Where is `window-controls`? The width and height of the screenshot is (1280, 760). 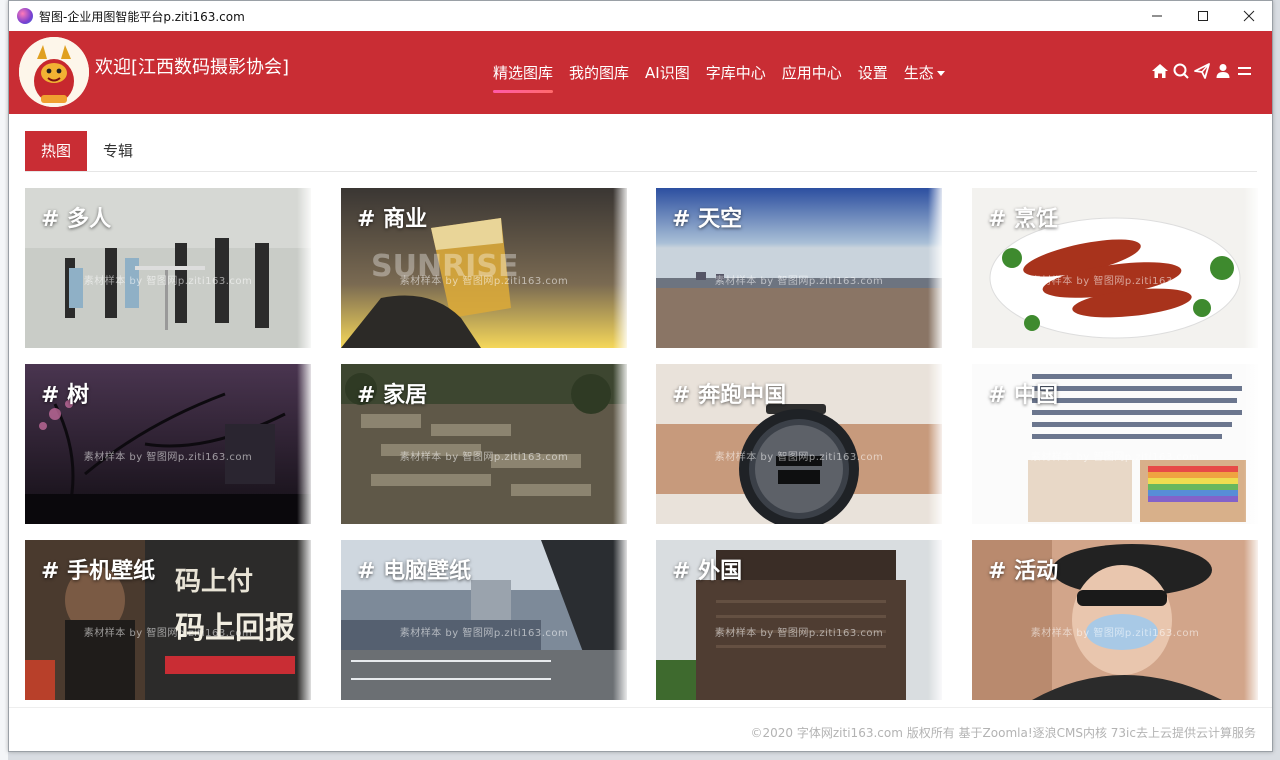
window-controls is located at coordinates (1203, 16).